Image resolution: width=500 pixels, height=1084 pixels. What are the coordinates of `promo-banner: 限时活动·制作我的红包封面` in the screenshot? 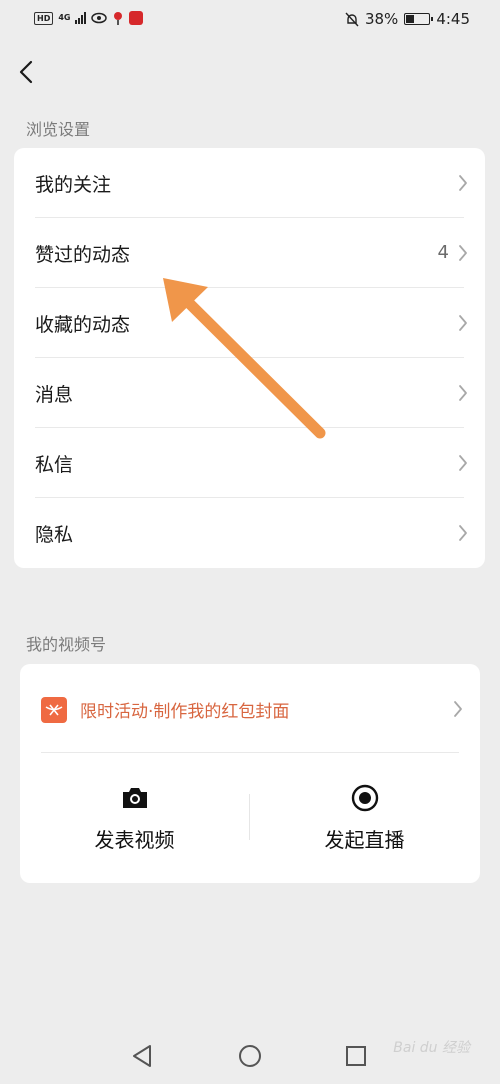 It's located at (250, 708).